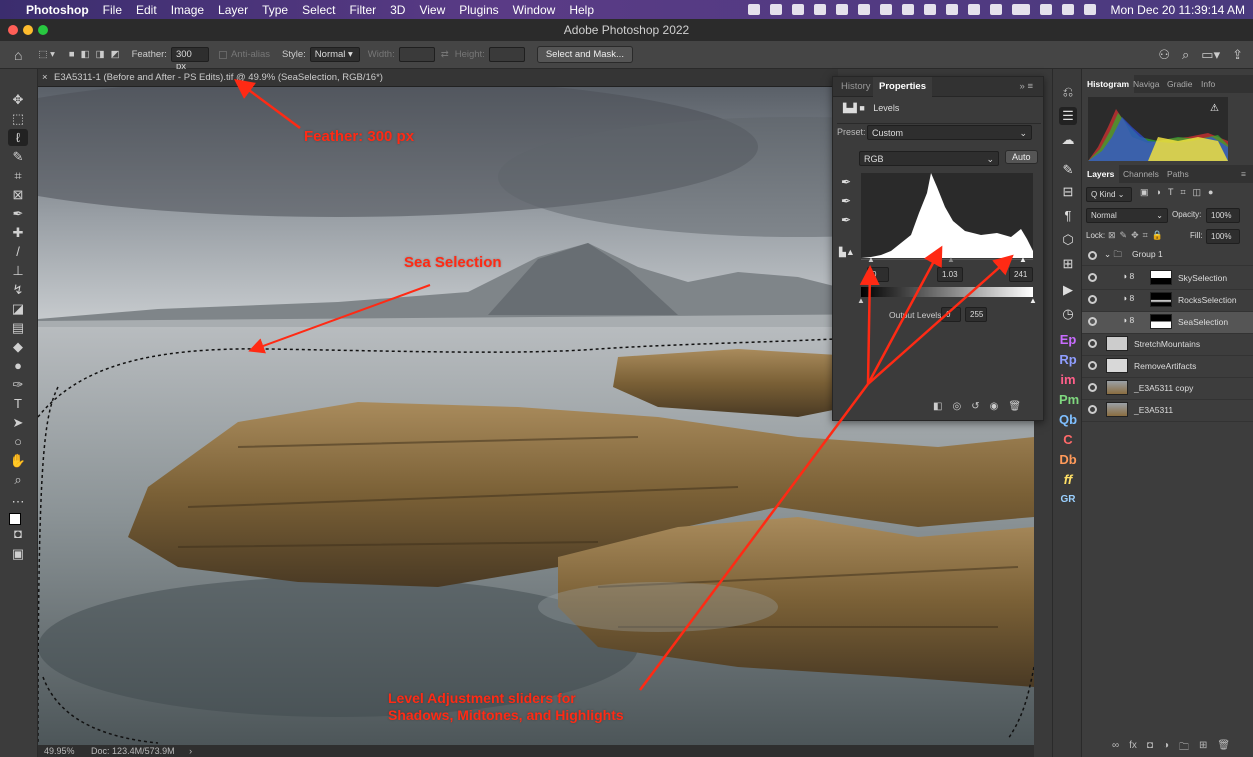 This screenshot has height=757, width=1253. I want to click on levels-annotation-line1: Level Adjustment sliders for, so click(482, 698).